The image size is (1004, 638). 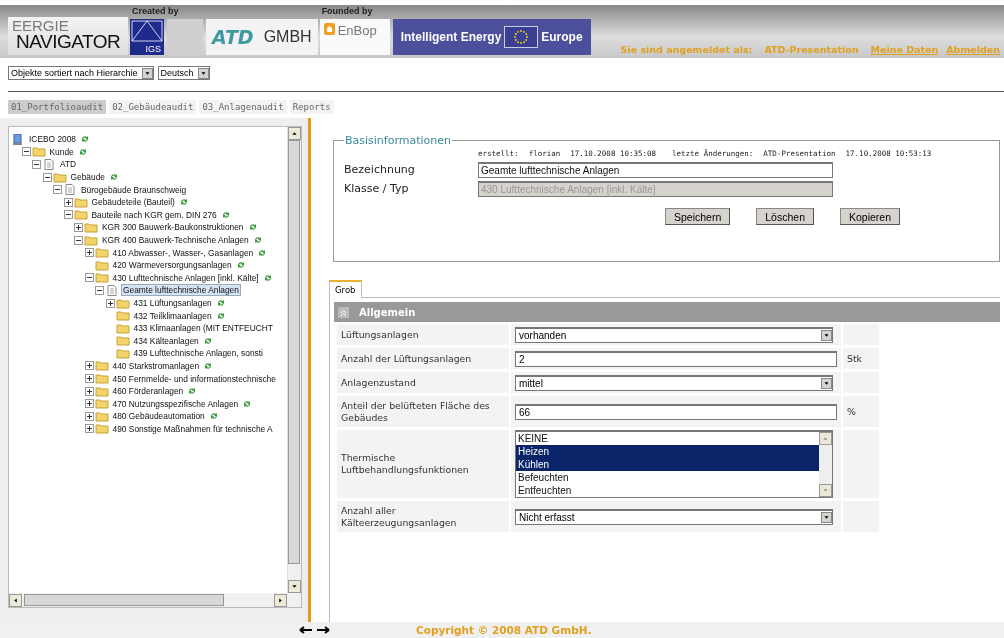 What do you see at coordinates (674, 334) in the screenshot?
I see `select-field: vorhanden` at bounding box center [674, 334].